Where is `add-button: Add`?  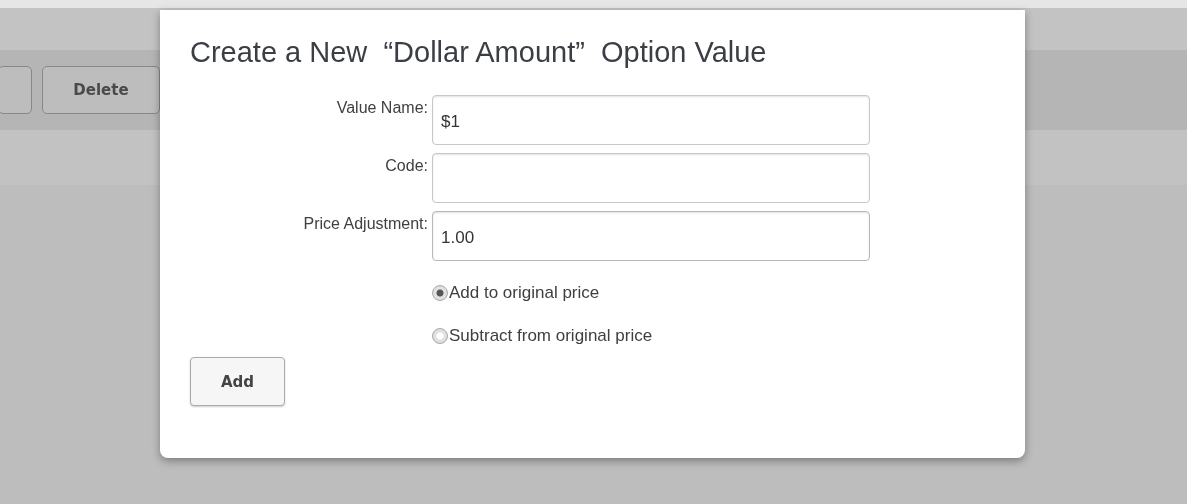
add-button: Add is located at coordinates (237, 381).